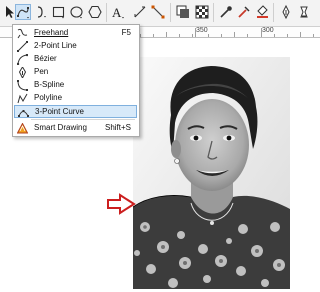 This screenshot has height=292, width=320. What do you see at coordinates (75, 73) in the screenshot?
I see `menu-item-pen: Pen` at bounding box center [75, 73].